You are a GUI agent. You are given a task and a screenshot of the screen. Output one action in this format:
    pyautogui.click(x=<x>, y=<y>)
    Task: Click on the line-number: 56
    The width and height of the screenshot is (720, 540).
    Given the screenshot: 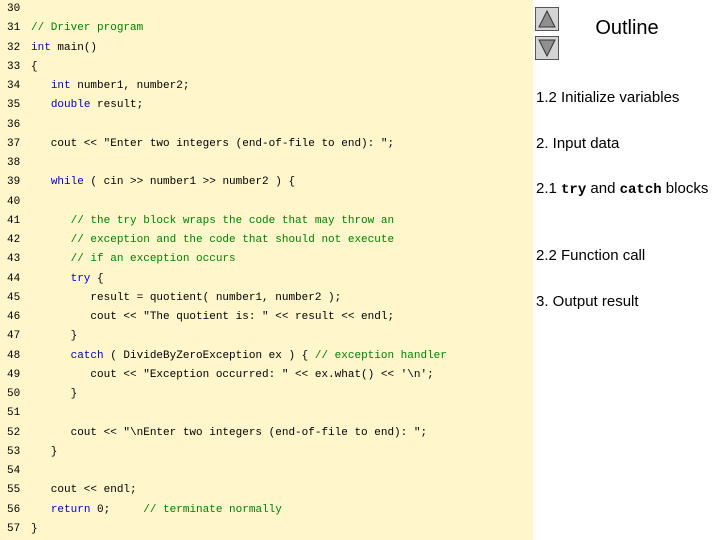 What is the action you would take?
    pyautogui.click(x=14, y=509)
    